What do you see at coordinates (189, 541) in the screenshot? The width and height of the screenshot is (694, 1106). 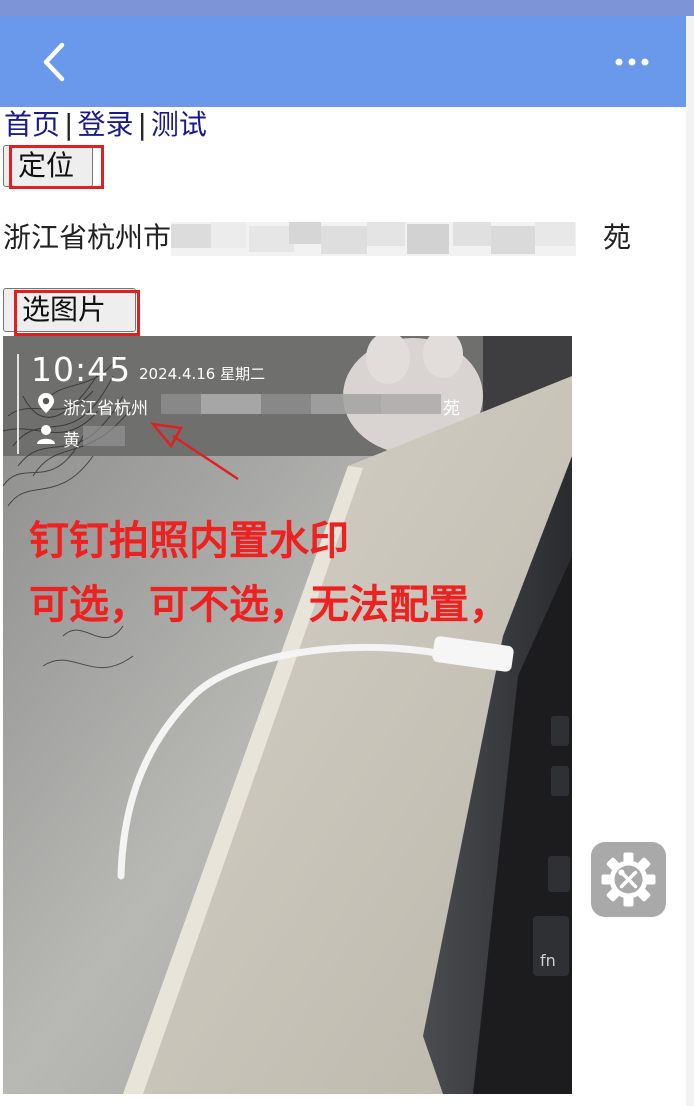 I see `annotation-line-1: 钉钉拍照内置水印` at bounding box center [189, 541].